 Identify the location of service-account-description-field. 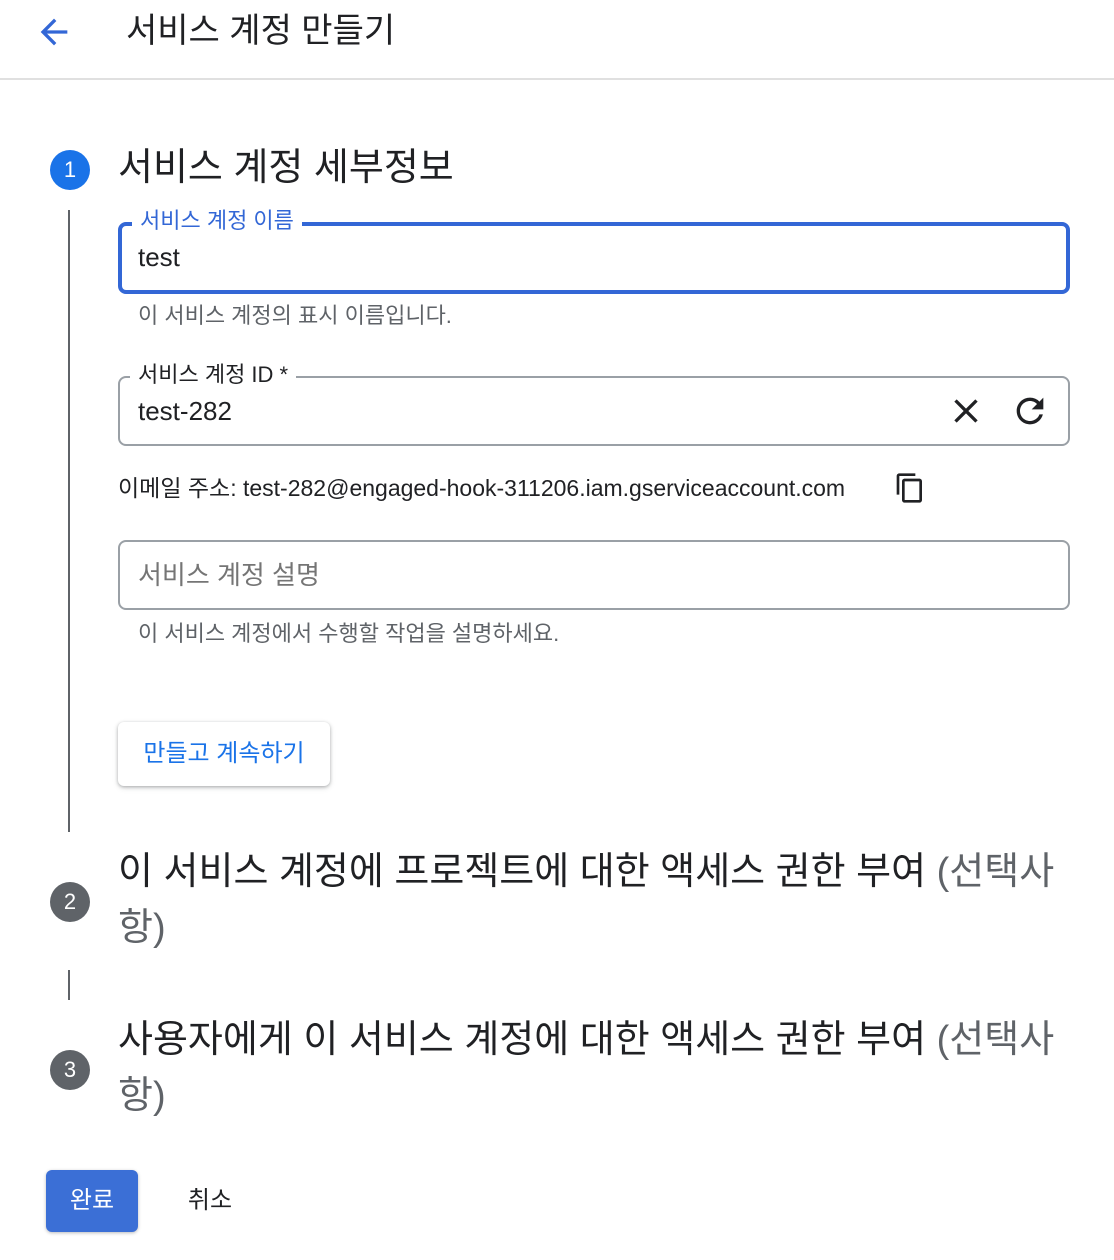
(594, 575).